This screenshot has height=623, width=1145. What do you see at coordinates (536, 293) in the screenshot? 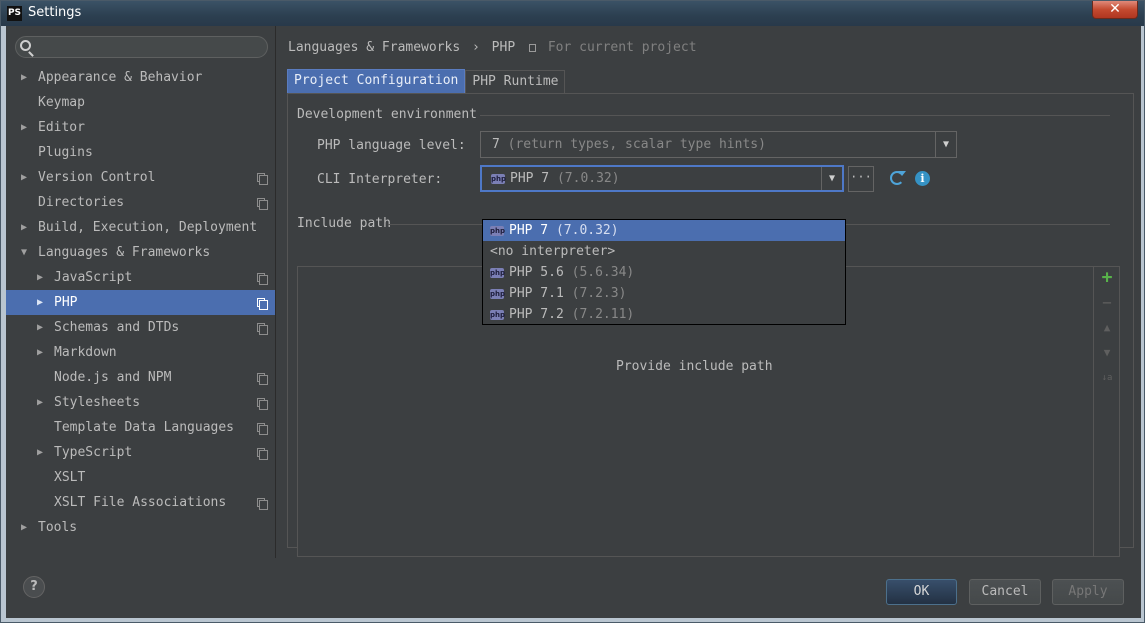
I see `interpreter-option-name: PHP 7.1` at bounding box center [536, 293].